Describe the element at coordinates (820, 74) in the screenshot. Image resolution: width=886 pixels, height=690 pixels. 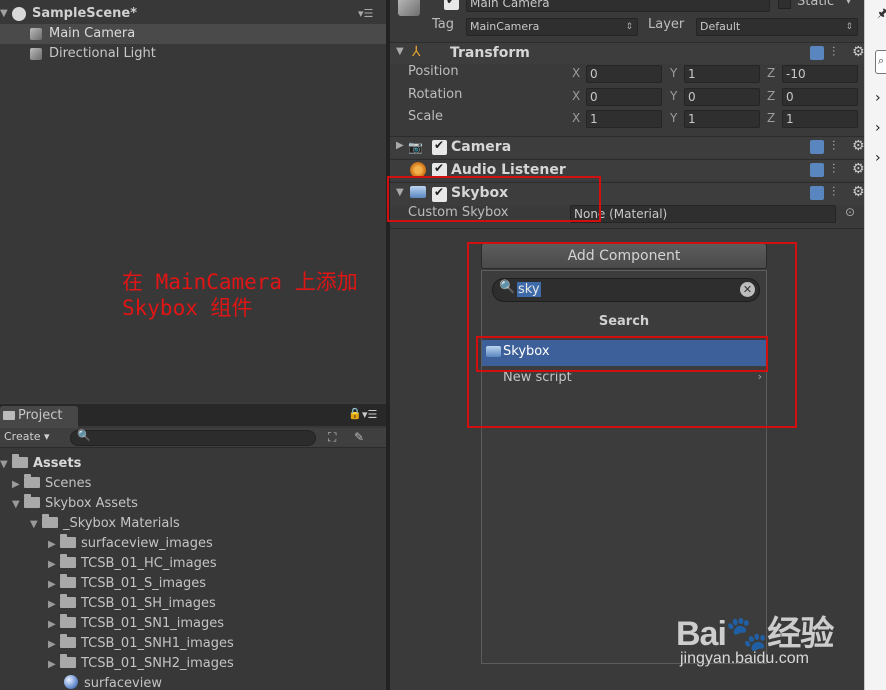
I see `position-z-field: -10` at that location.